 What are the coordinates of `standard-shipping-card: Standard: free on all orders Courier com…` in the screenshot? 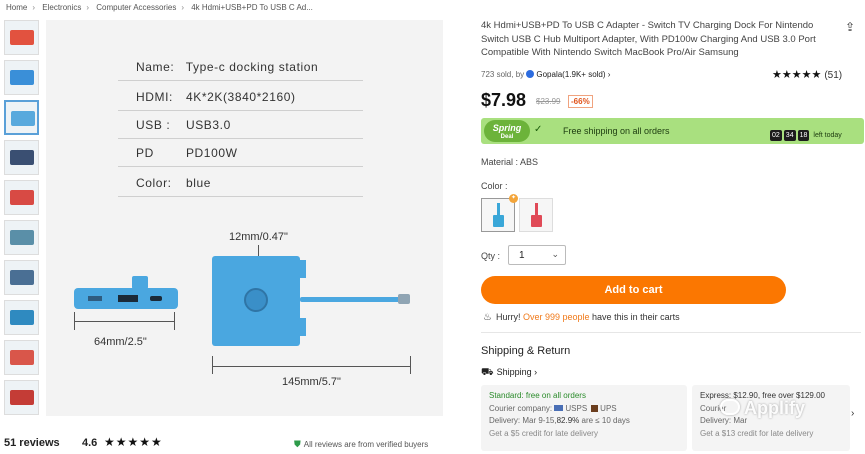 It's located at (584, 418).